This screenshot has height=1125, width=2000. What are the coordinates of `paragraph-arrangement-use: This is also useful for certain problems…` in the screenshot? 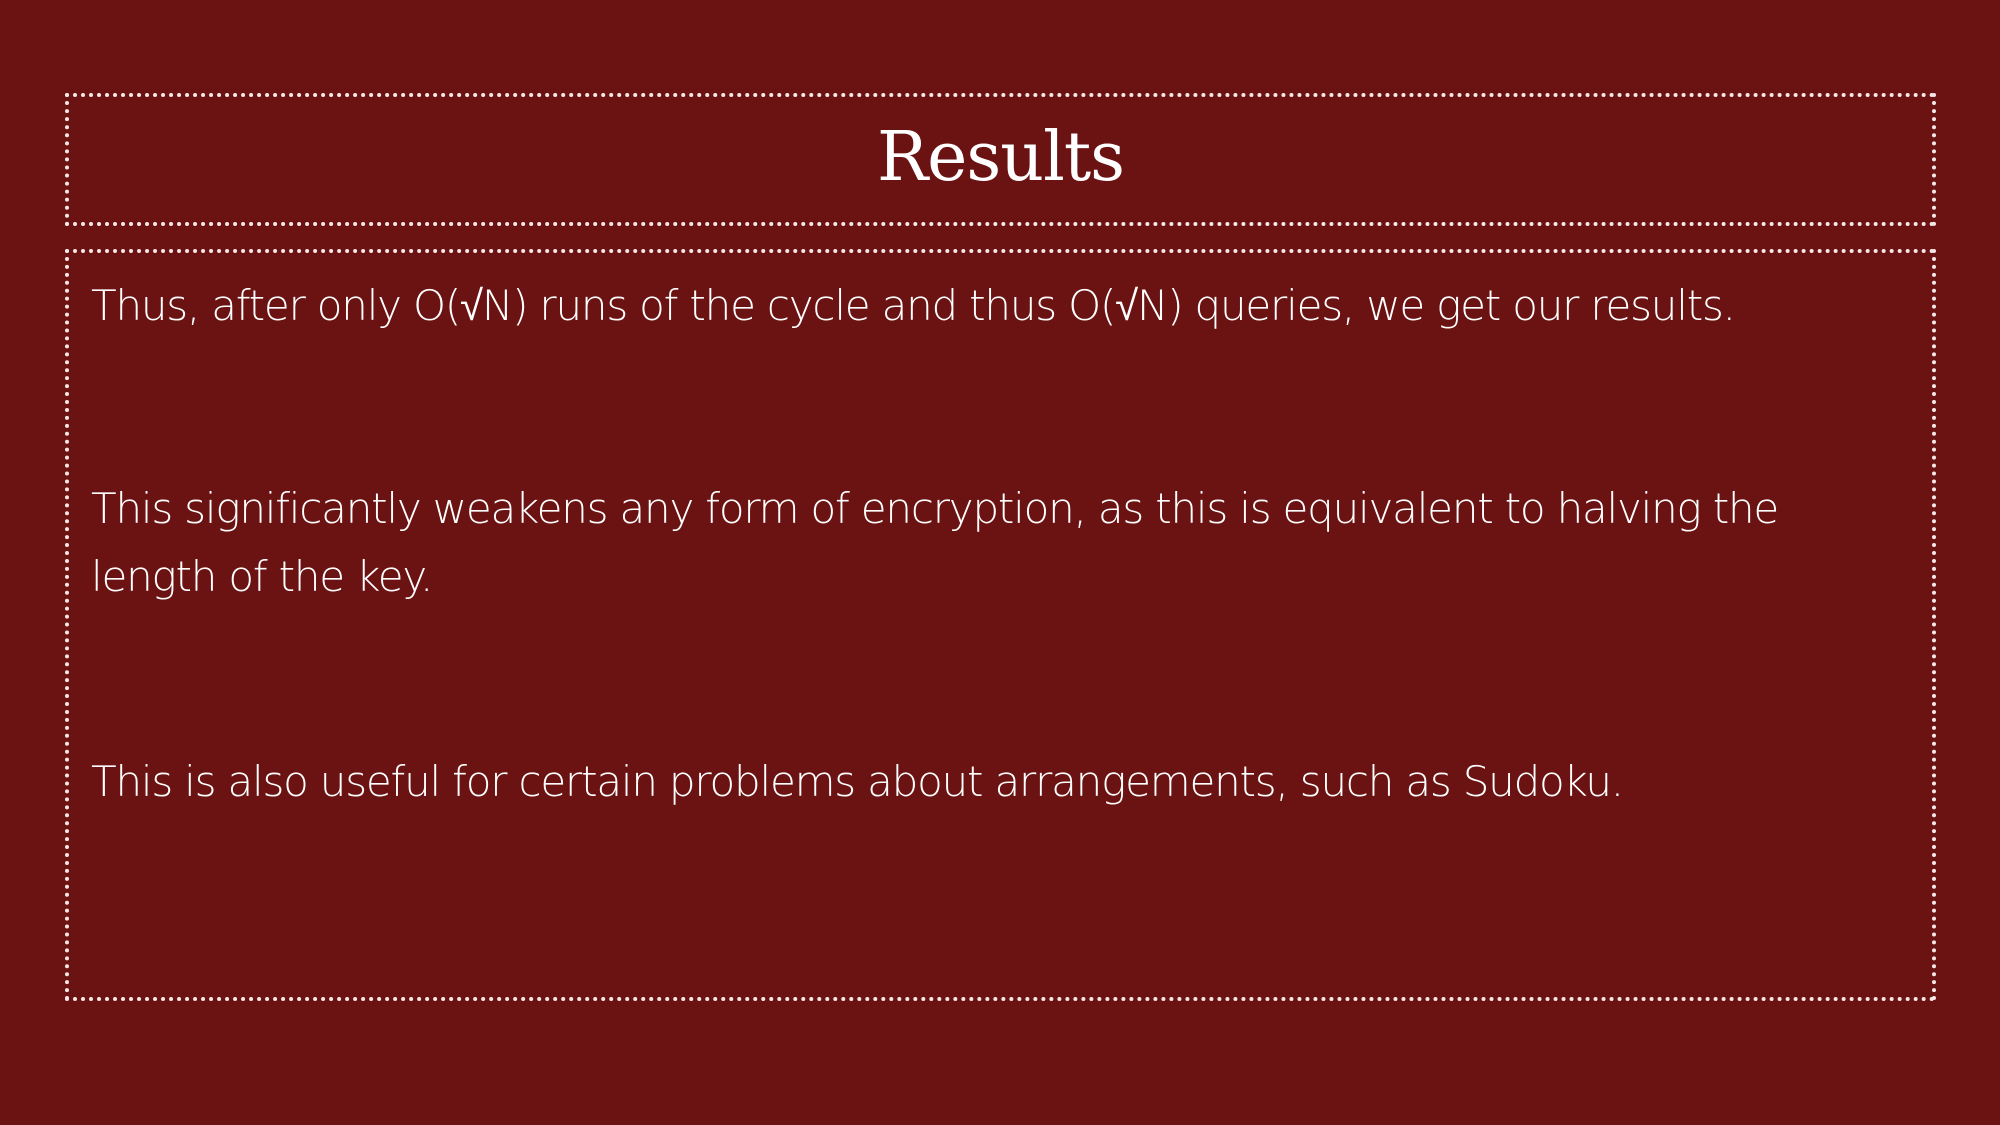 It's located at (857, 781).